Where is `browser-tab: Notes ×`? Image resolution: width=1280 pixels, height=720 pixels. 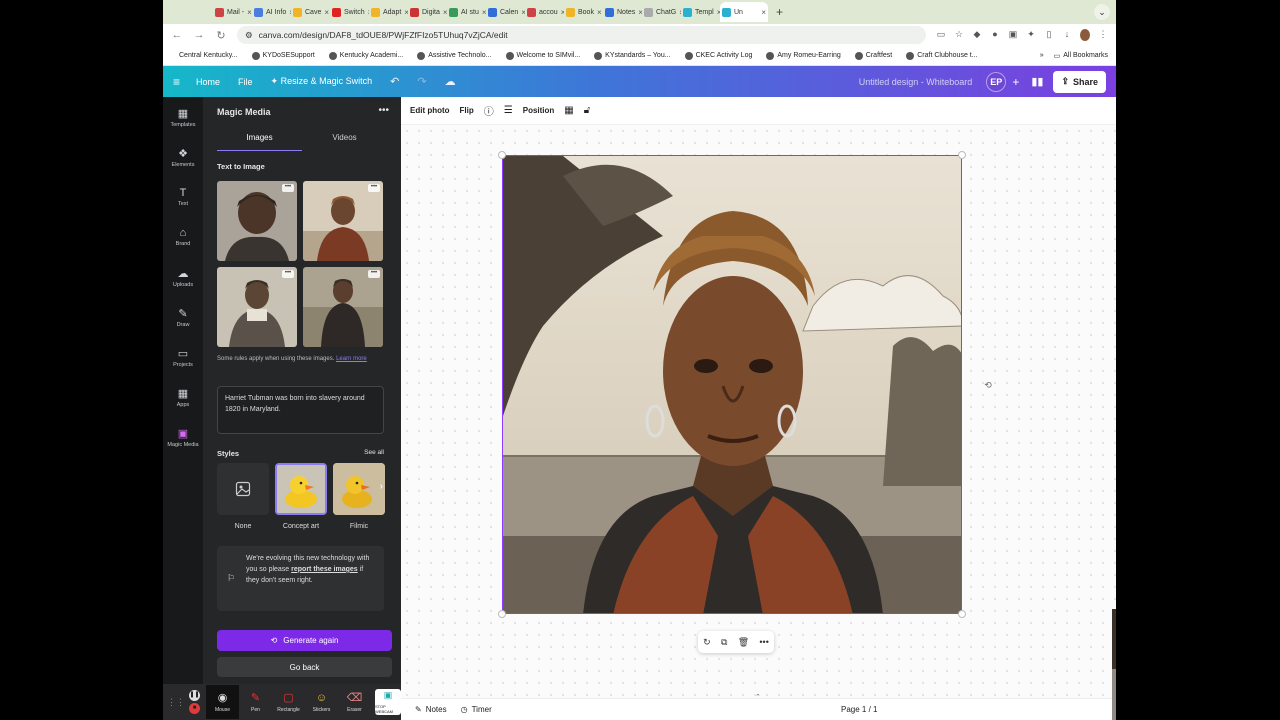 browser-tab: Notes × is located at coordinates (622, 12).